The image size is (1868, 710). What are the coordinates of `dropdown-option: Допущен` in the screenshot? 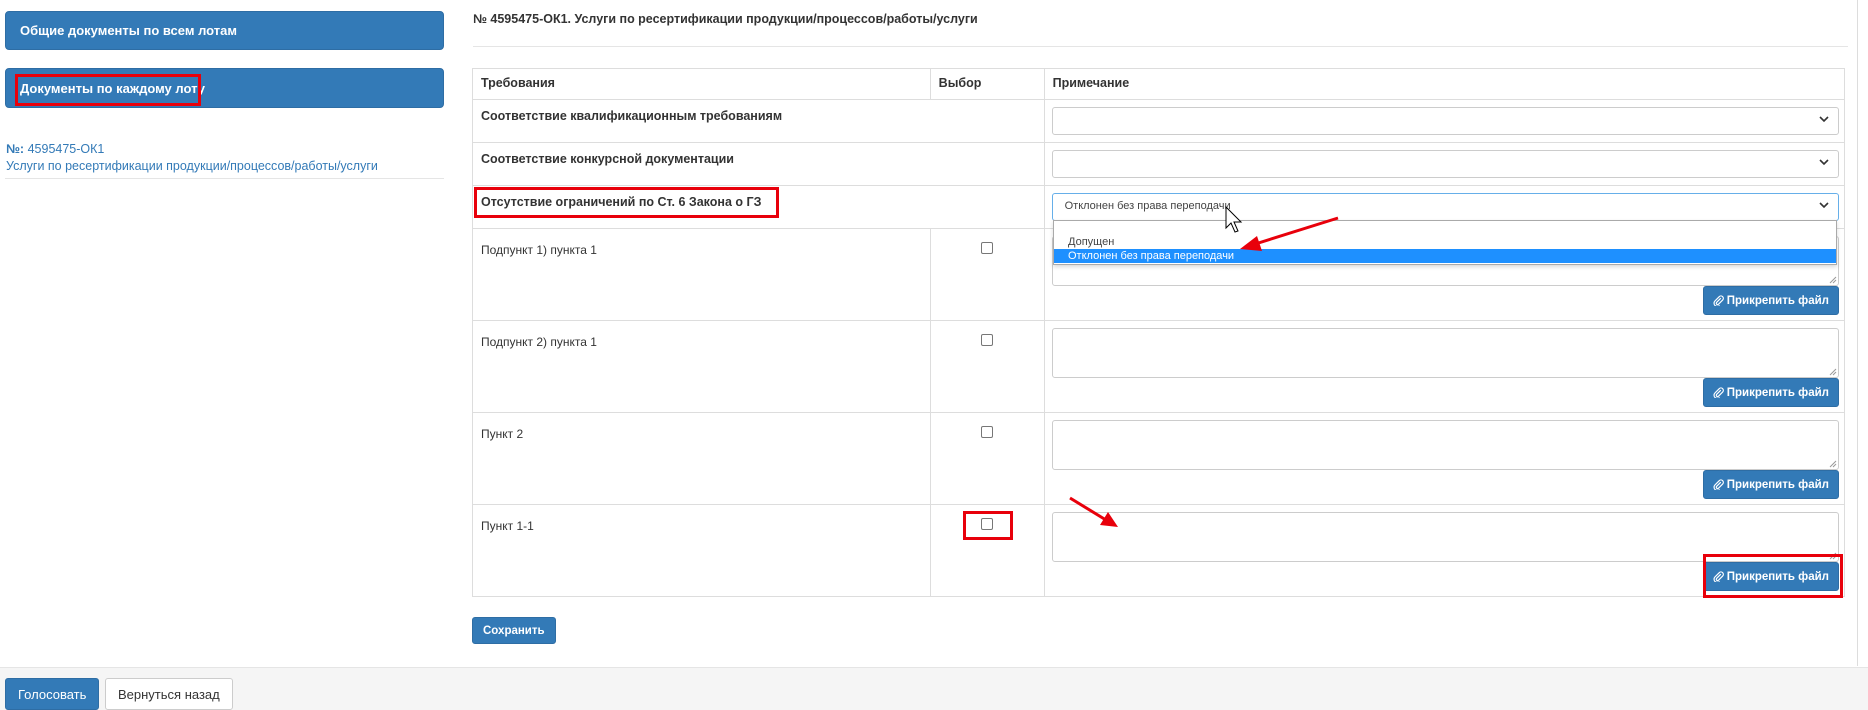 It's located at (1445, 242).